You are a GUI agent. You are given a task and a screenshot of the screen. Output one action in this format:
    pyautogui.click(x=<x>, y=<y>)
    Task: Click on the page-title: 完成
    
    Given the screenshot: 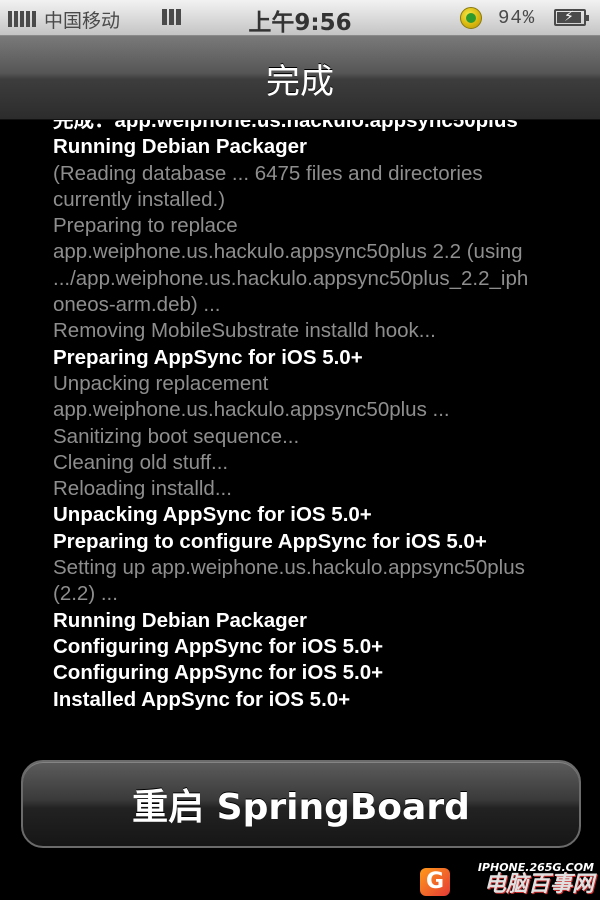 What is the action you would take?
    pyautogui.click(x=300, y=82)
    